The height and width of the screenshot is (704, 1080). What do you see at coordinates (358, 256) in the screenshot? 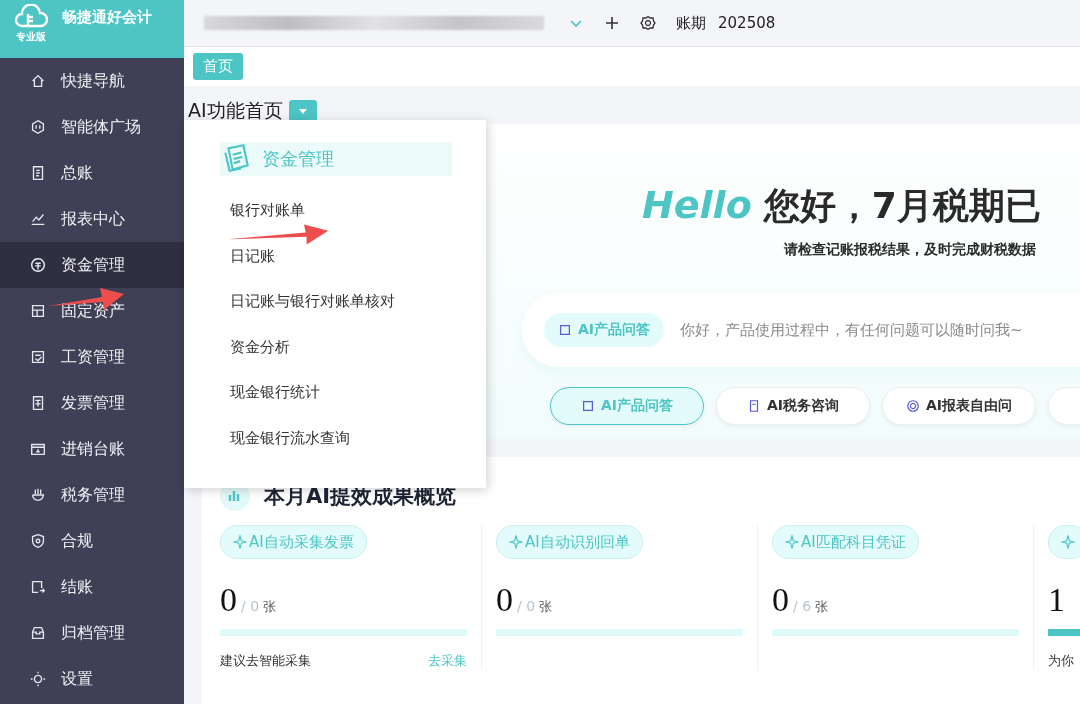
I see `submenu-item: 日记账` at bounding box center [358, 256].